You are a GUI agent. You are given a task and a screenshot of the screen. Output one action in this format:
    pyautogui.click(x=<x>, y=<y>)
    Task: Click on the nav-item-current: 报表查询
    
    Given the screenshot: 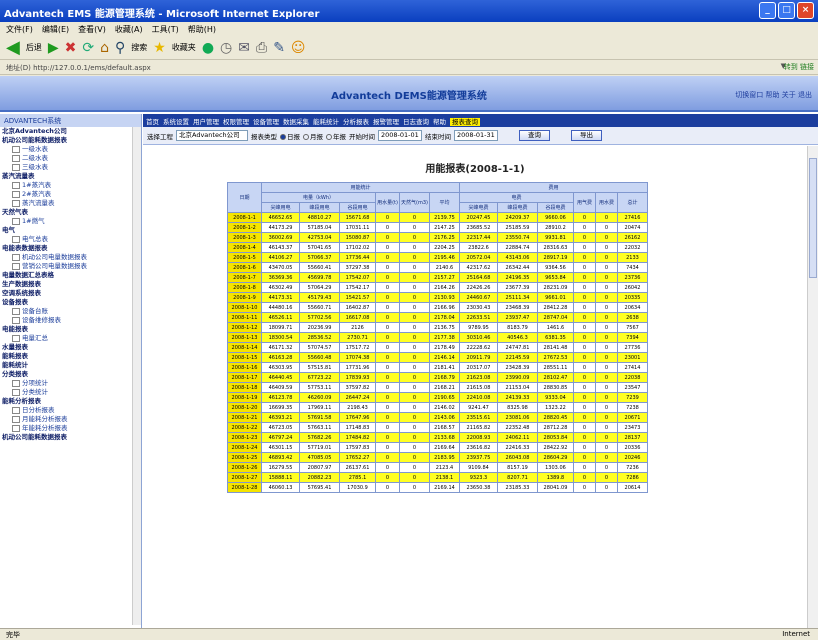 What is the action you would take?
    pyautogui.click(x=465, y=122)
    